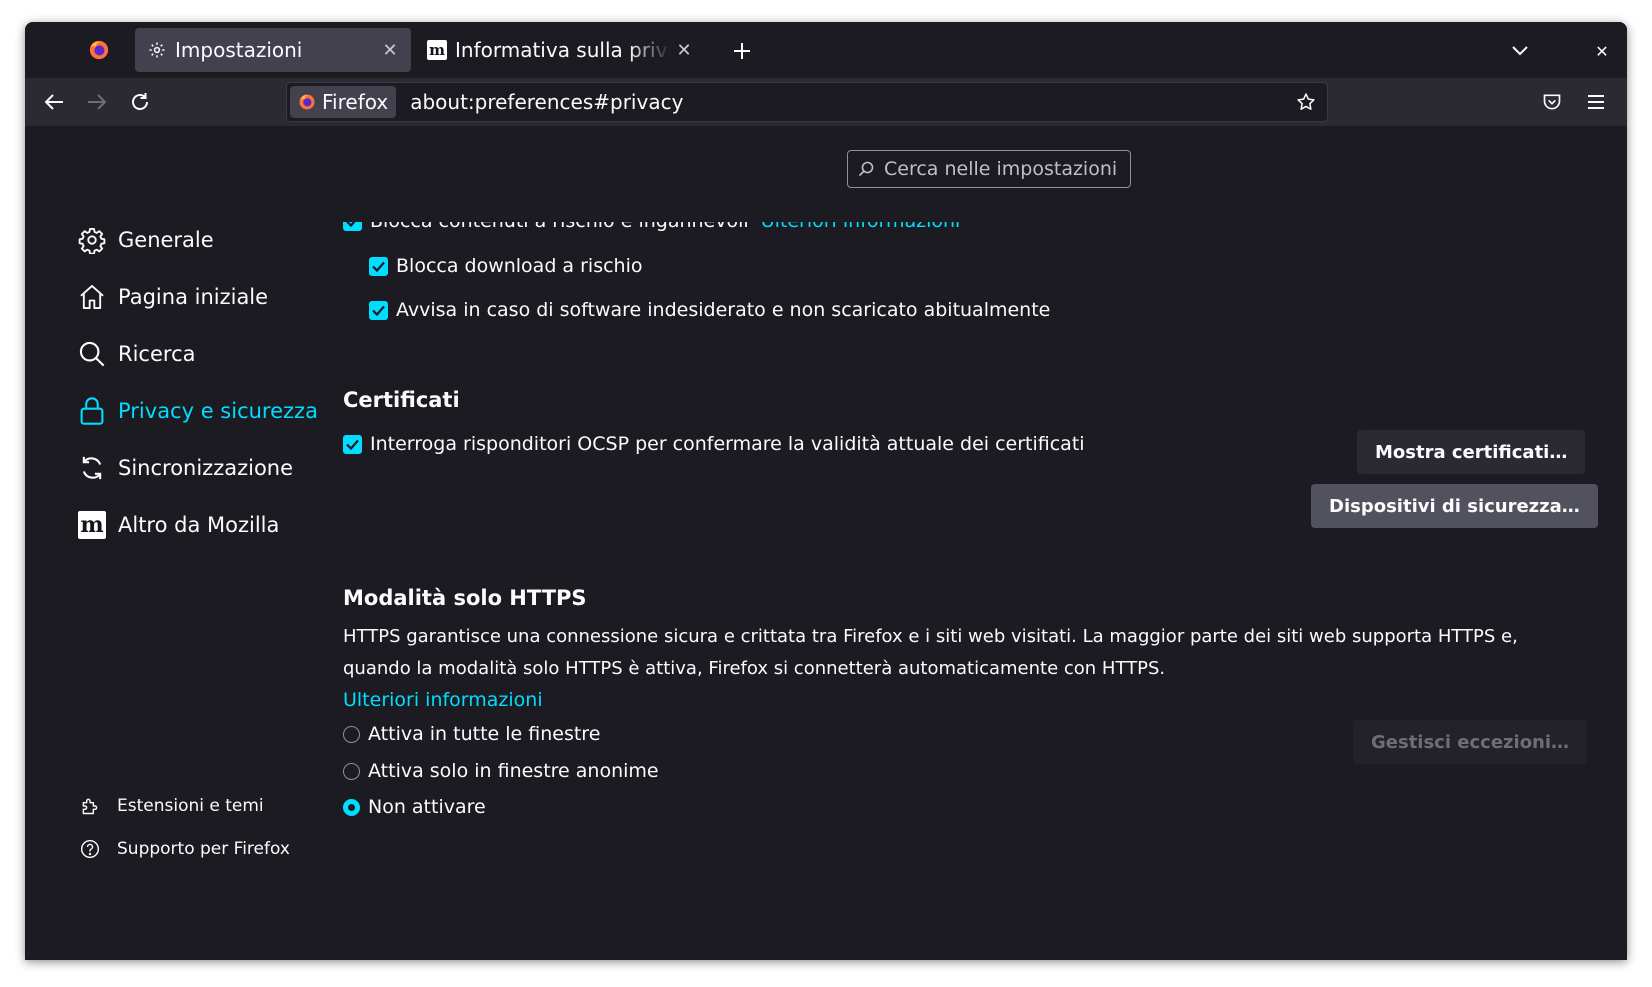 The image size is (1652, 987). I want to click on sidebar-item-sync: Sincronizzazione, so click(185, 468).